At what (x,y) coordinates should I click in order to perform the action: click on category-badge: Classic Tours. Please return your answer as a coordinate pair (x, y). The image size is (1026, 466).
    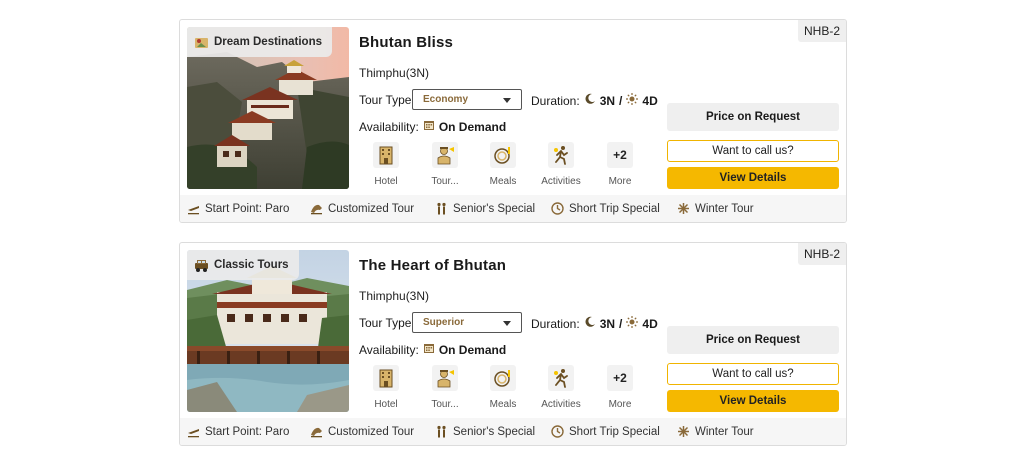
    Looking at the image, I should click on (243, 265).